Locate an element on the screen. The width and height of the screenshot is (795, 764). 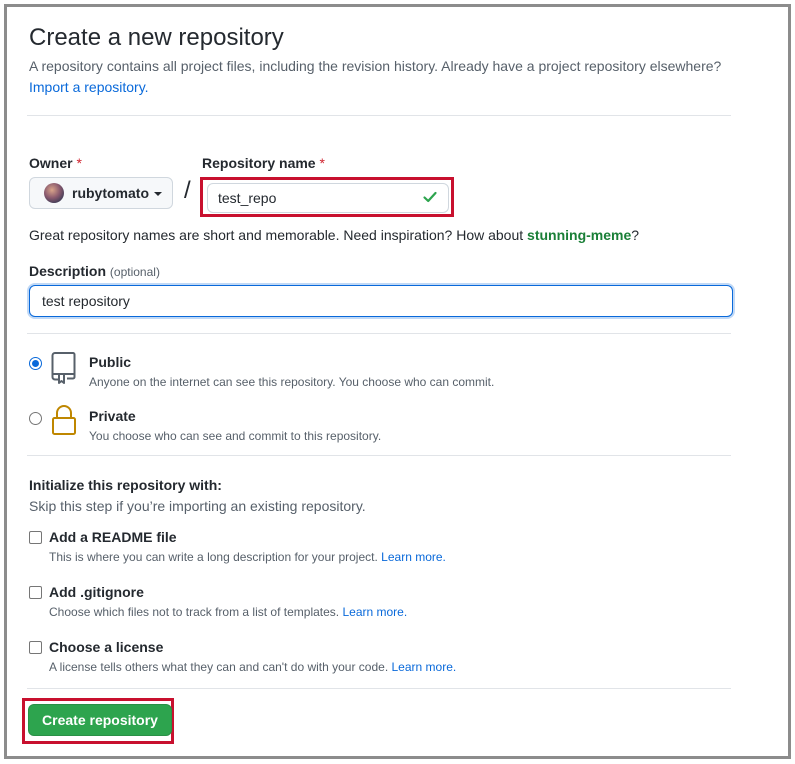
public-title: Public is located at coordinates (110, 362).